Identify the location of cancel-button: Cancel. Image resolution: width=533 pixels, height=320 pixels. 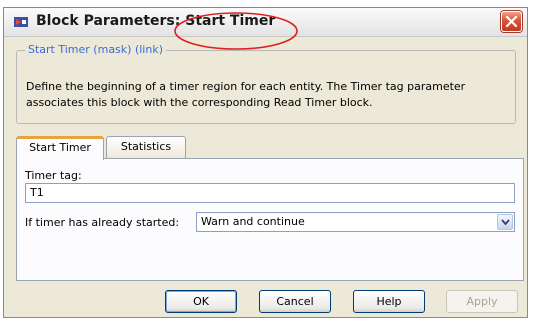
(295, 301).